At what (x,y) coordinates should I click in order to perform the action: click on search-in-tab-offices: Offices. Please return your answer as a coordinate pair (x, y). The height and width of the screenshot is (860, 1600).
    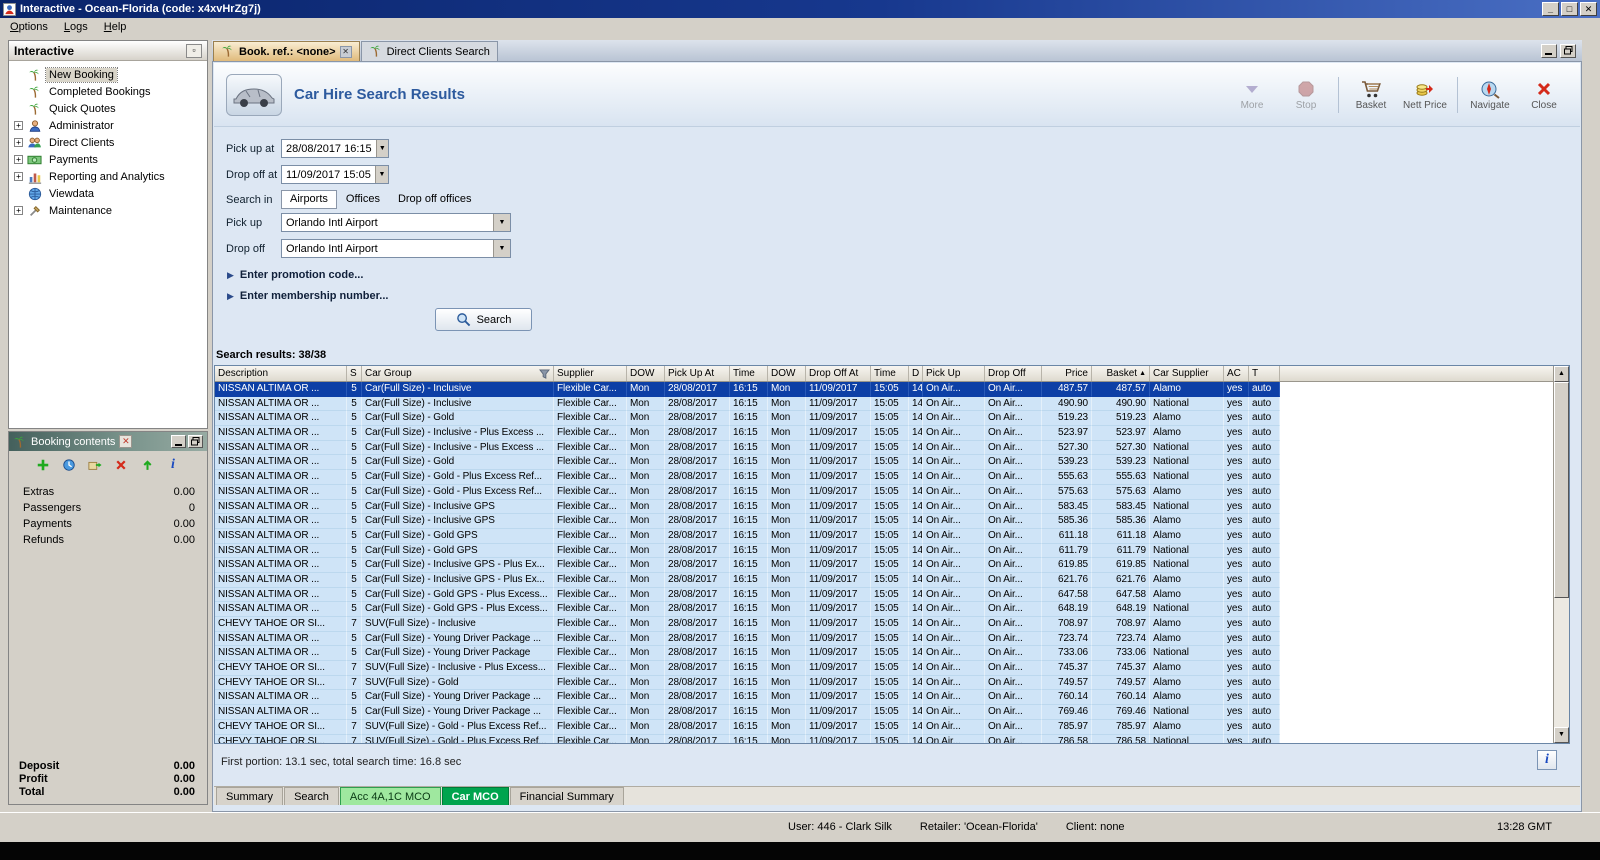
    Looking at the image, I should click on (363, 199).